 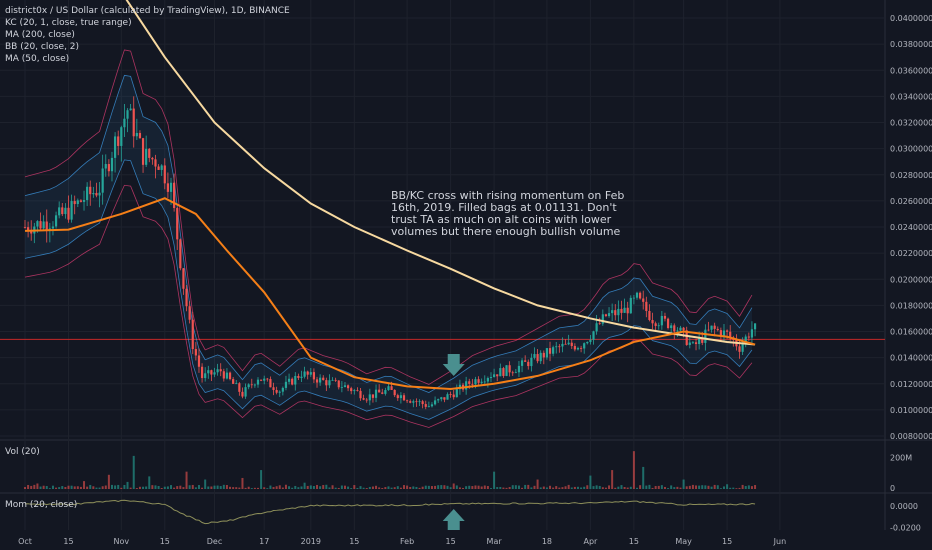 What do you see at coordinates (41, 505) in the screenshot?
I see `momentum-pane-label: Mom (20, close)` at bounding box center [41, 505].